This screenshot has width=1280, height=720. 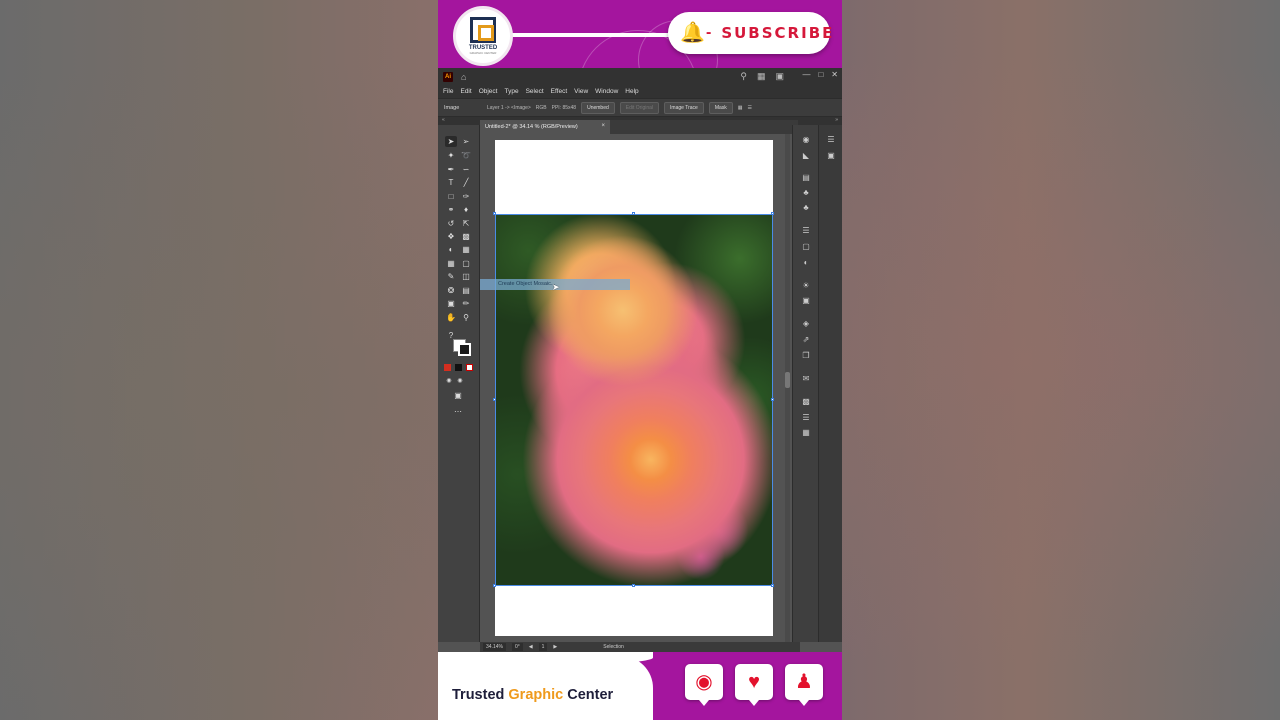 What do you see at coordinates (581, 91) in the screenshot?
I see `menu-view: View` at bounding box center [581, 91].